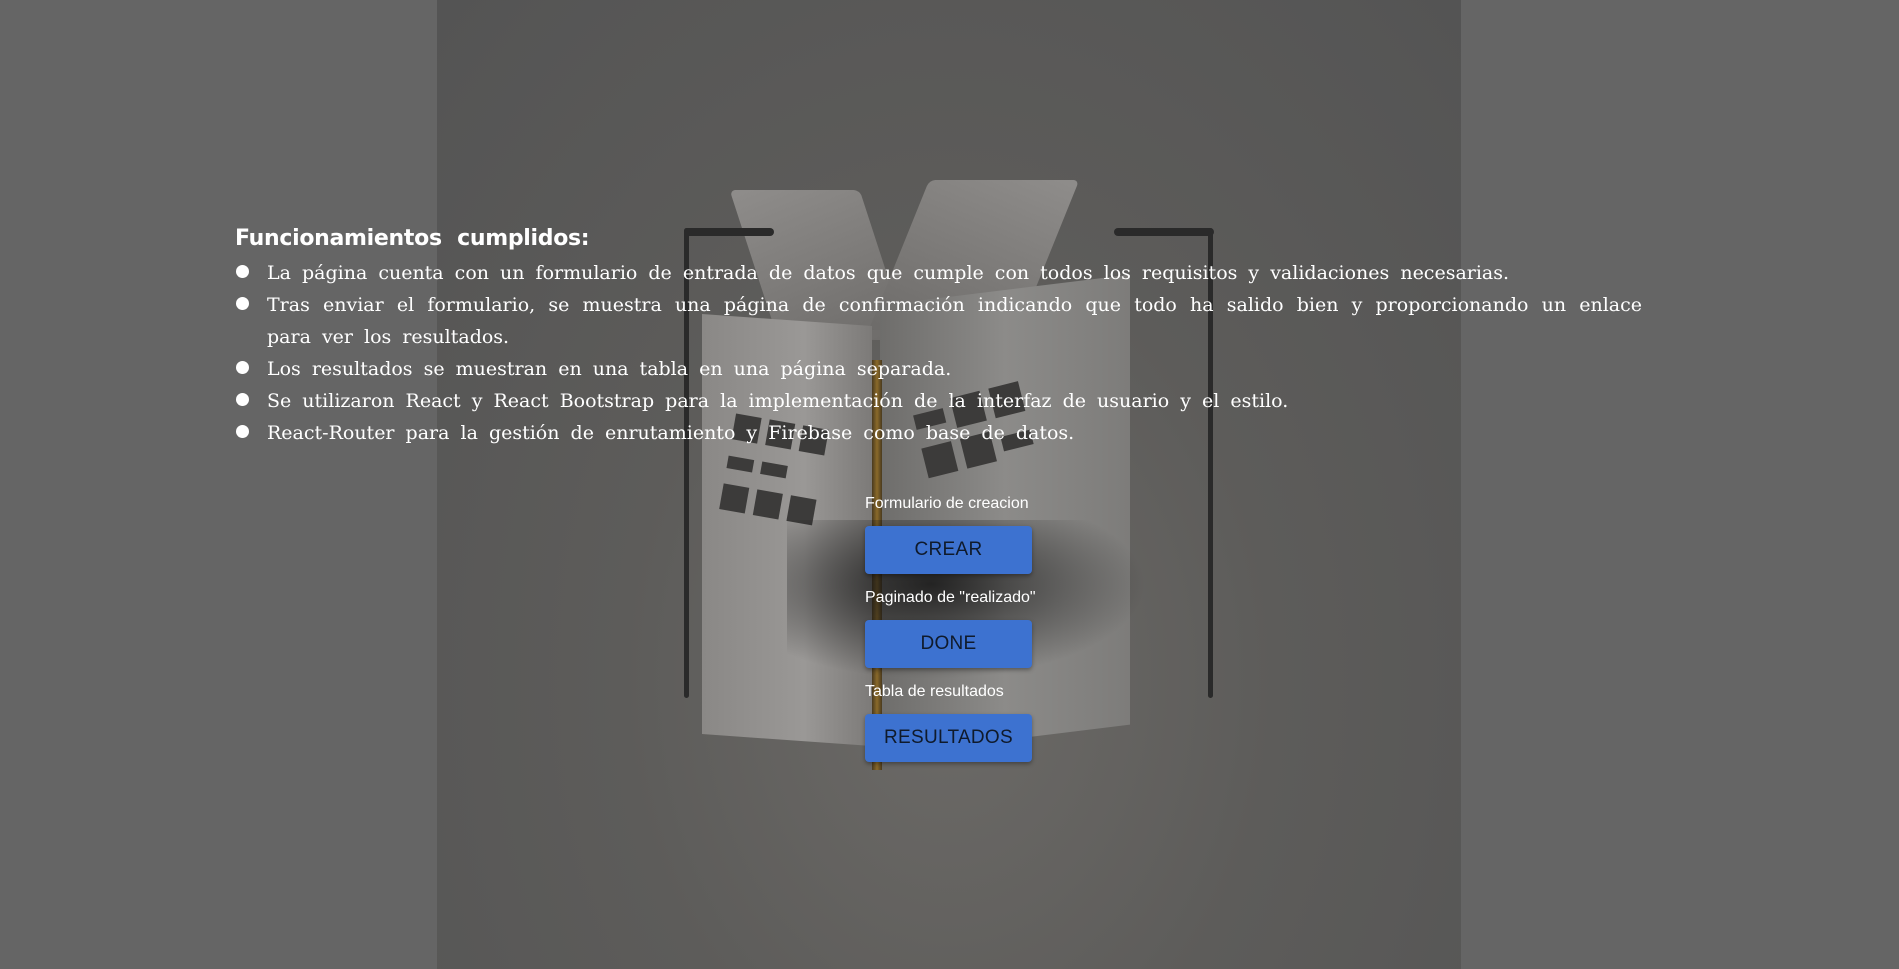 The image size is (1899, 969). I want to click on features-title: Funcionamientos cumplidos:, so click(412, 238).